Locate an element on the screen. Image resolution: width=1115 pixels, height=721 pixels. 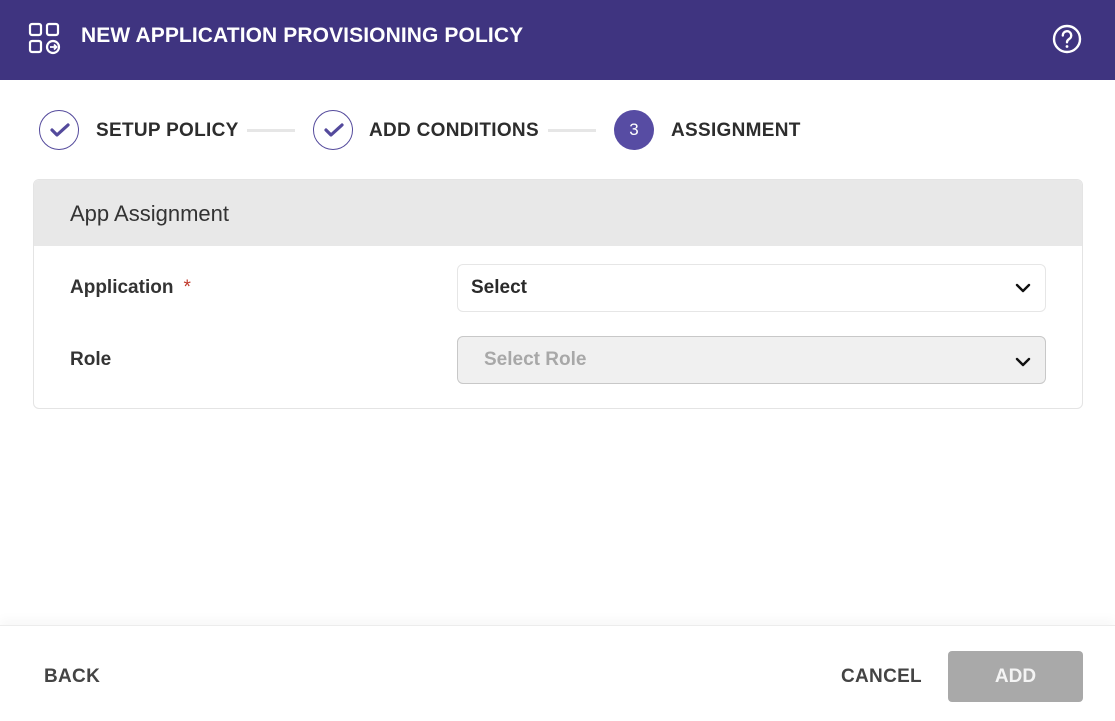
step-1-label: SETUP POLICY is located at coordinates (167, 130).